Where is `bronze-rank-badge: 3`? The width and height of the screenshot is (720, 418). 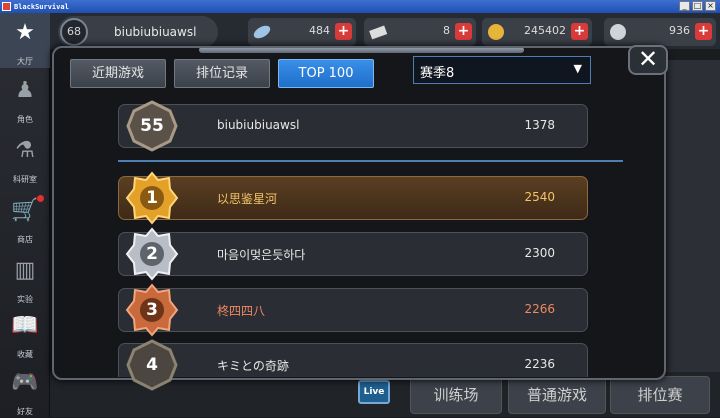
bronze-rank-badge: 3 is located at coordinates (152, 310).